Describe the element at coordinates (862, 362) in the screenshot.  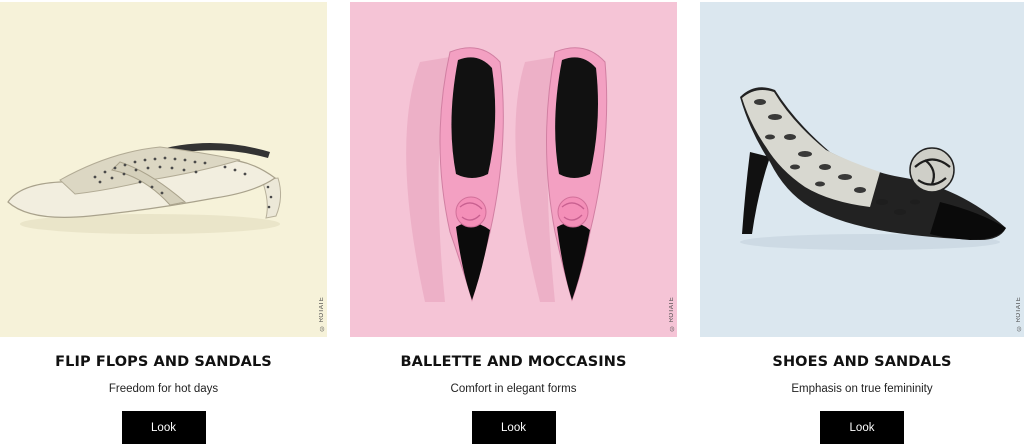
I see `category-title: SHOES AND SANDALS` at that location.